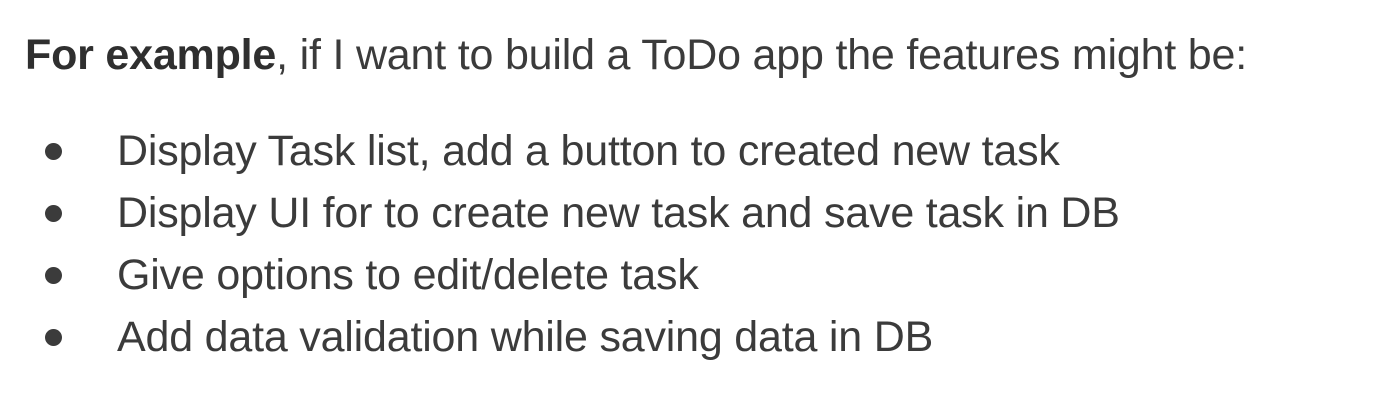 The image size is (1380, 402). I want to click on list-item: Give options to edit/delete task, so click(572, 275).